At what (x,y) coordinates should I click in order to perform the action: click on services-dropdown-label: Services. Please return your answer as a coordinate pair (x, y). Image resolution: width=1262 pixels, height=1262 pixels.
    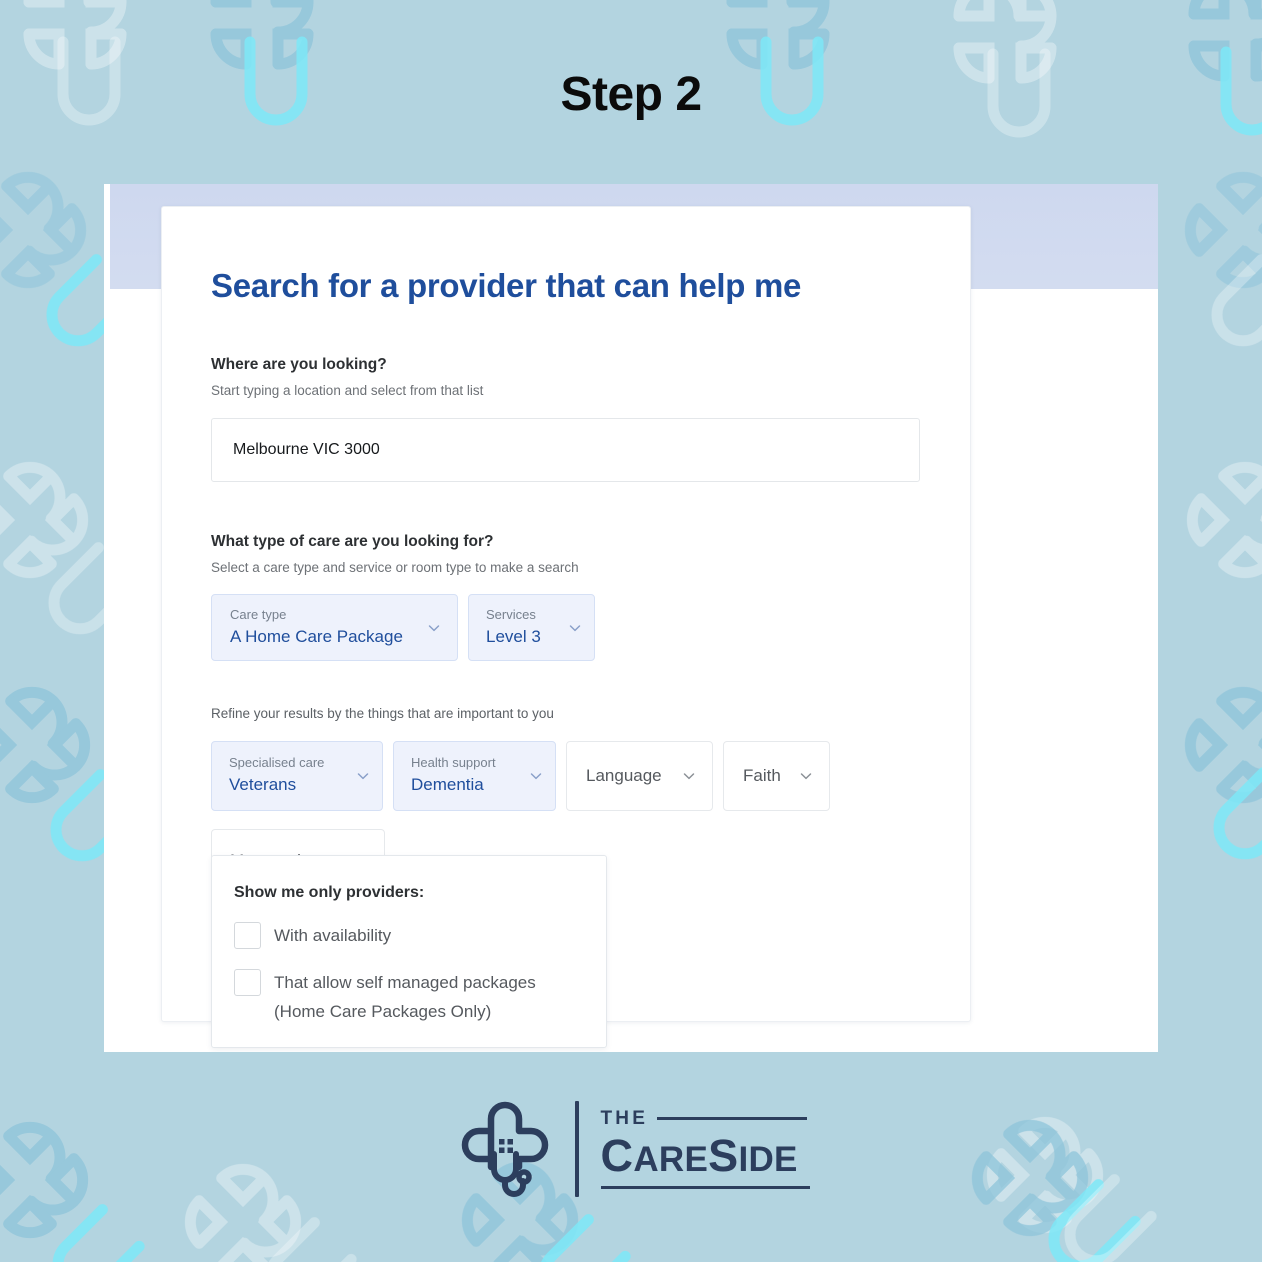
    Looking at the image, I should click on (511, 615).